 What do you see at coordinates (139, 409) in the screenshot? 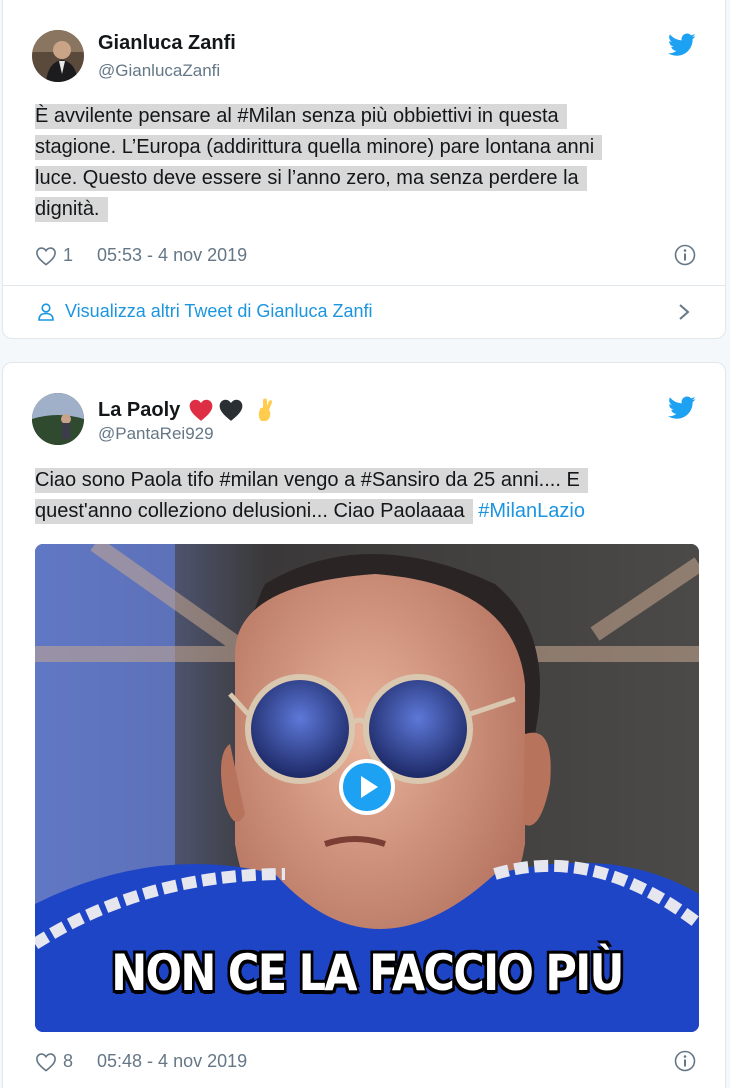
I see `display-name-text: La Paoly` at bounding box center [139, 409].